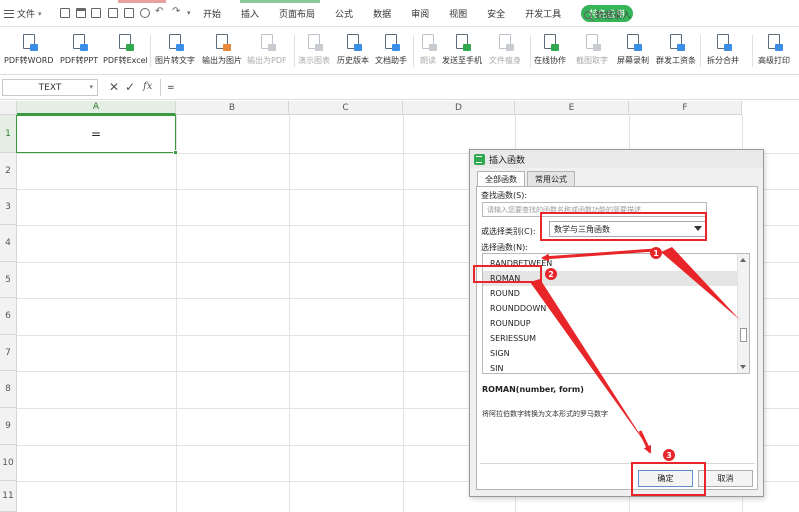  Describe the element at coordinates (8, 171) in the screenshot. I see `row-header-2: 2` at that location.